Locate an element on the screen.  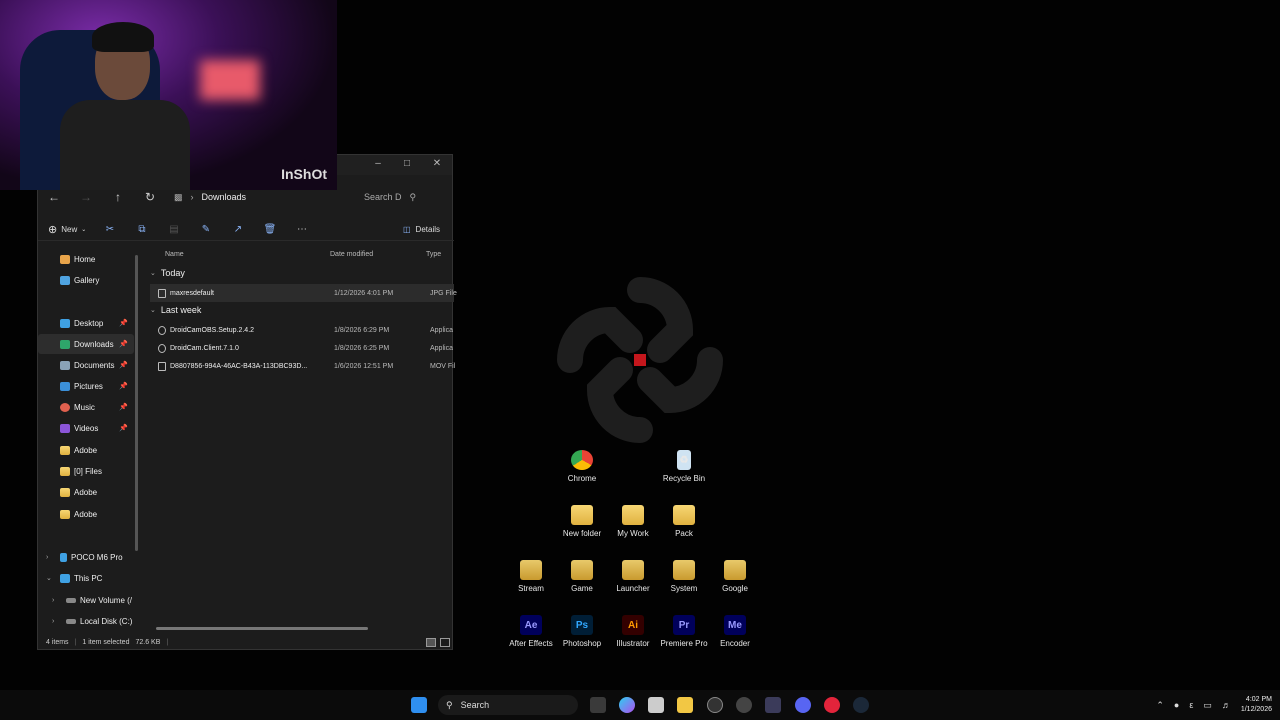
sidebar-item-this-pc: ⌄ This PC is located at coordinates (86, 578).